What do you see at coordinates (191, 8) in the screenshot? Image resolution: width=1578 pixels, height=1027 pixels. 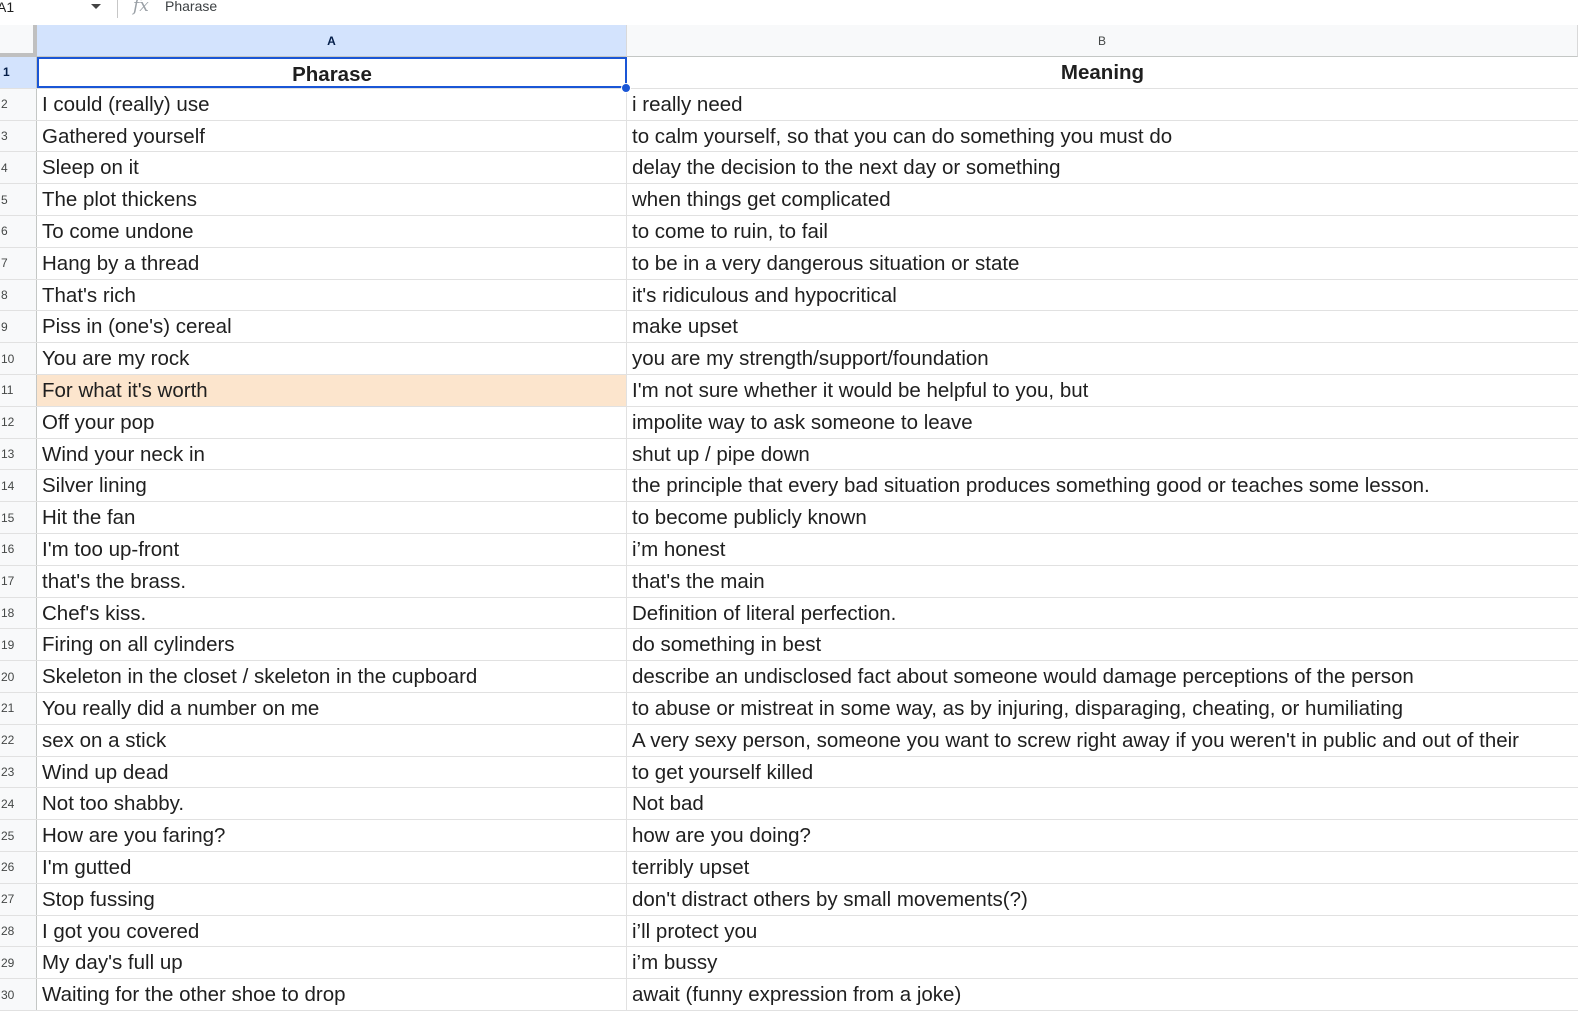 I see `formula-input: Pharase` at bounding box center [191, 8].